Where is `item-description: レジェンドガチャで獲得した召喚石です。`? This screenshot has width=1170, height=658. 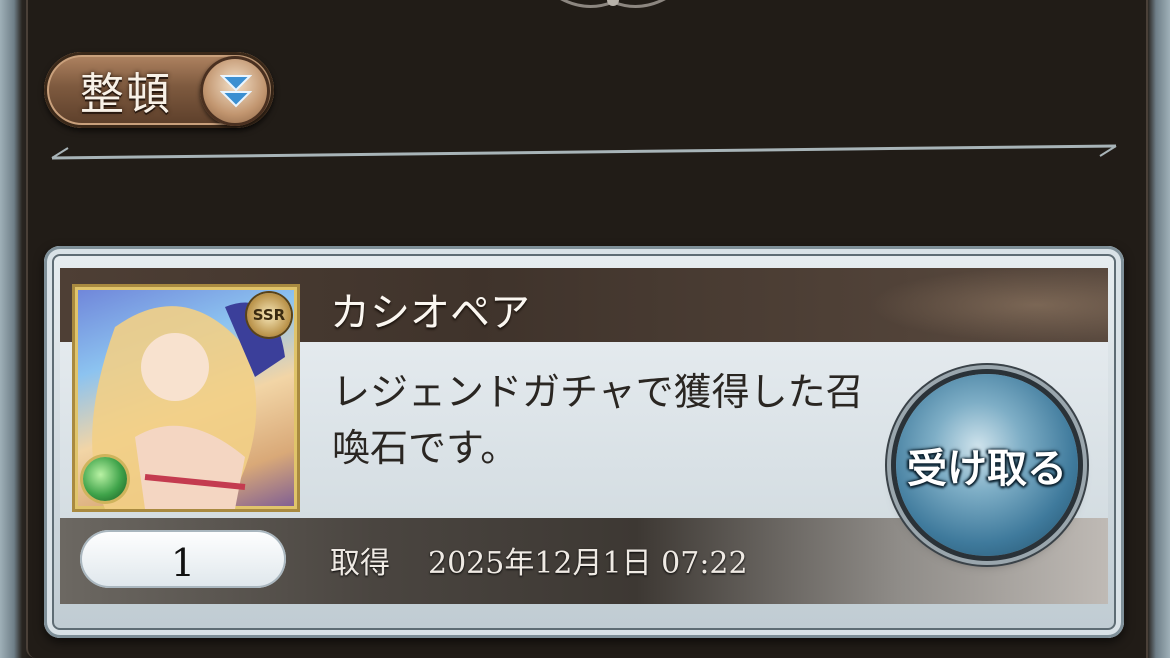
item-description: レジェンドガチャで獲得した召喚石です。 is located at coordinates (598, 420).